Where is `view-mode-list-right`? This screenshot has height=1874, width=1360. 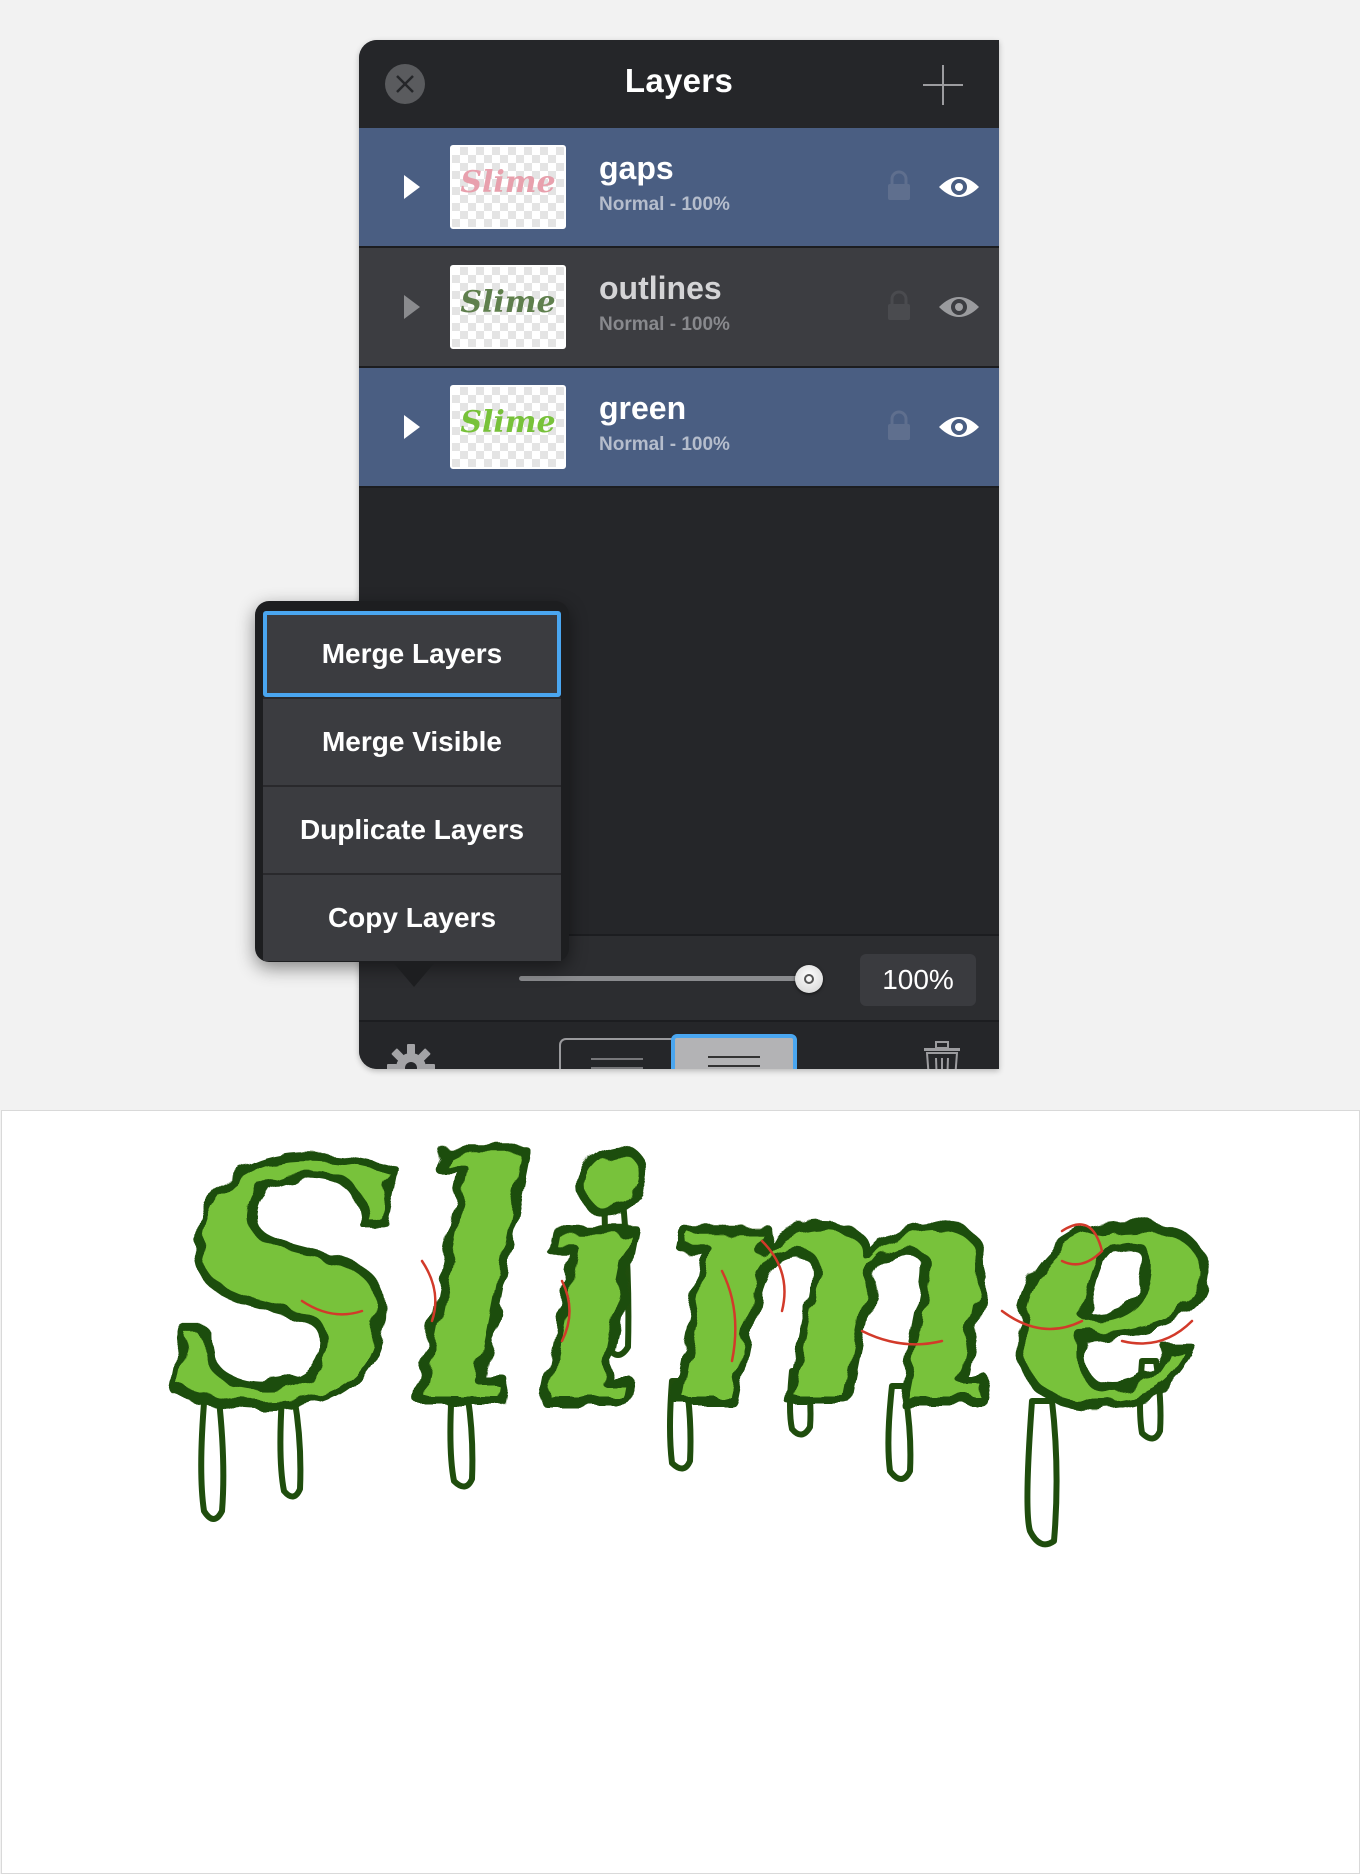 view-mode-list-right is located at coordinates (734, 1051).